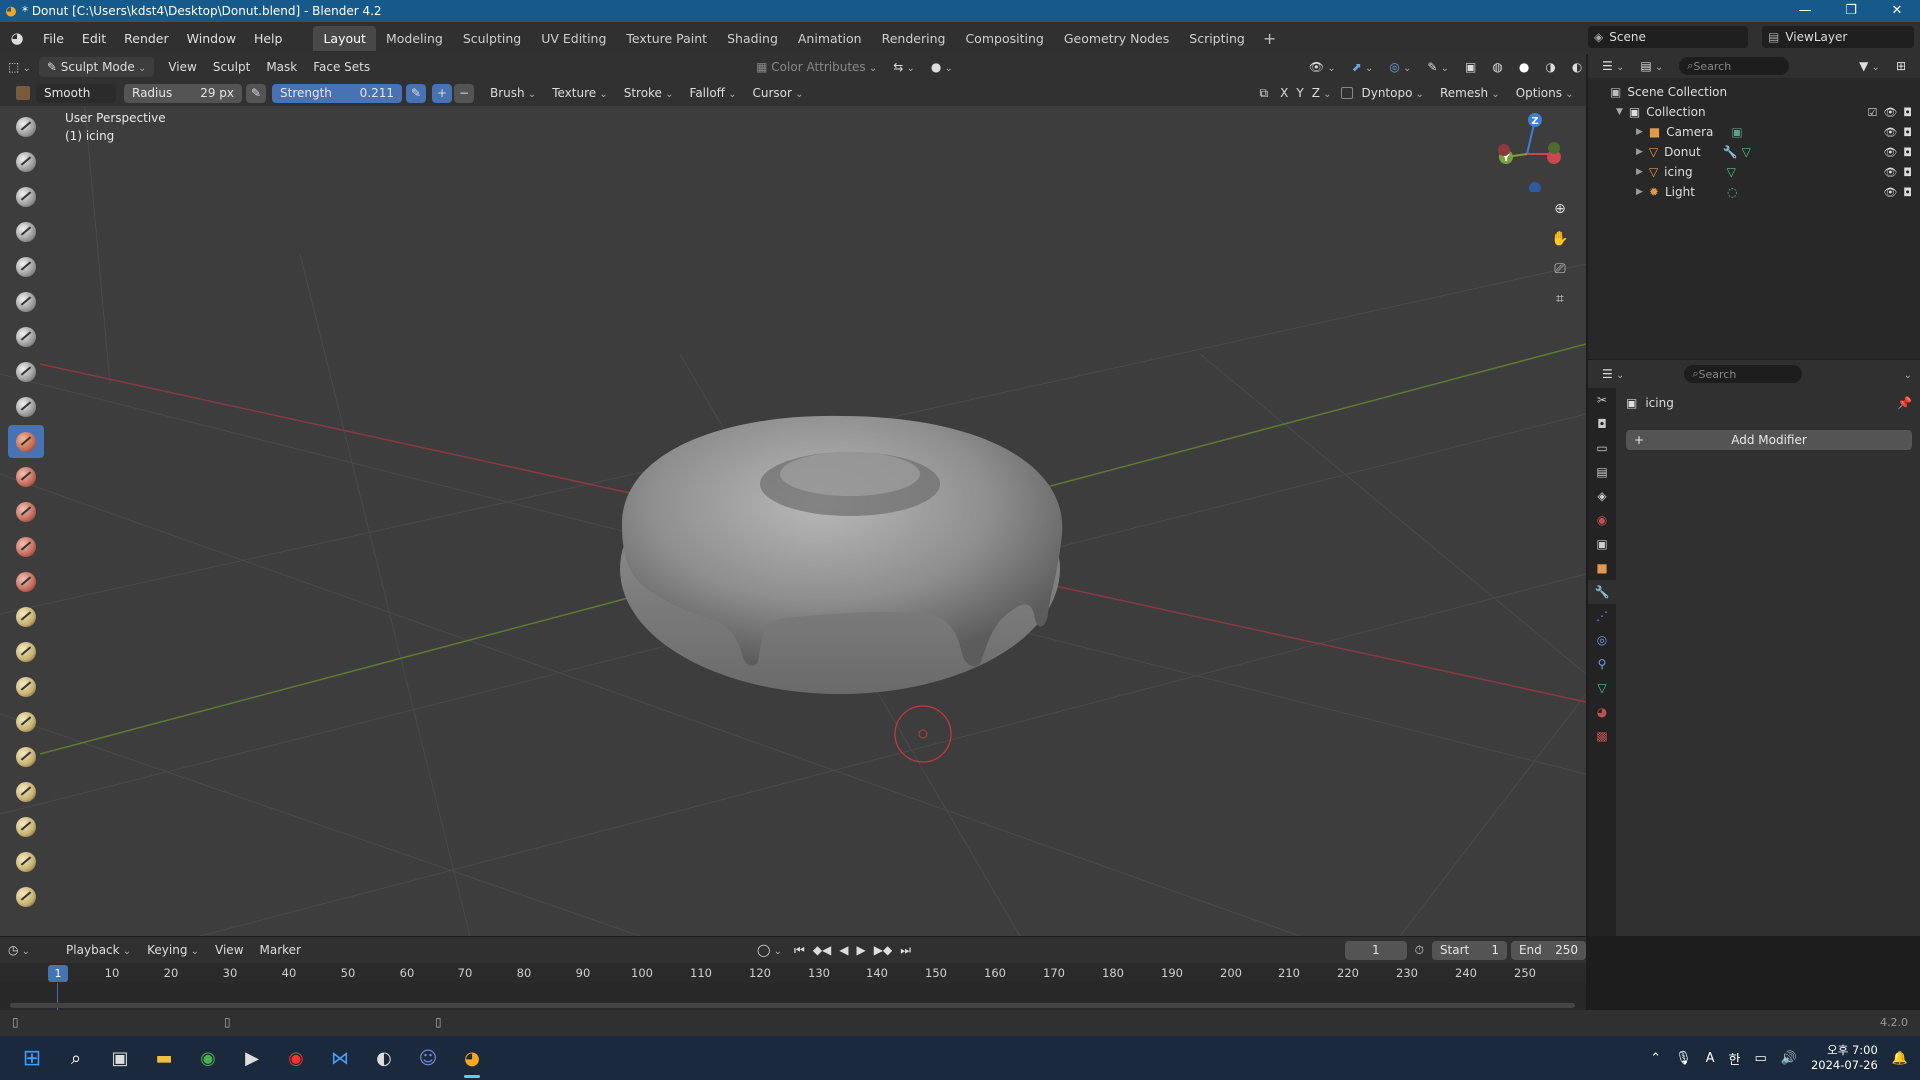 The height and width of the screenshot is (1080, 1920). I want to click on overlay-toggle-icon: ◎, so click(1400, 67).